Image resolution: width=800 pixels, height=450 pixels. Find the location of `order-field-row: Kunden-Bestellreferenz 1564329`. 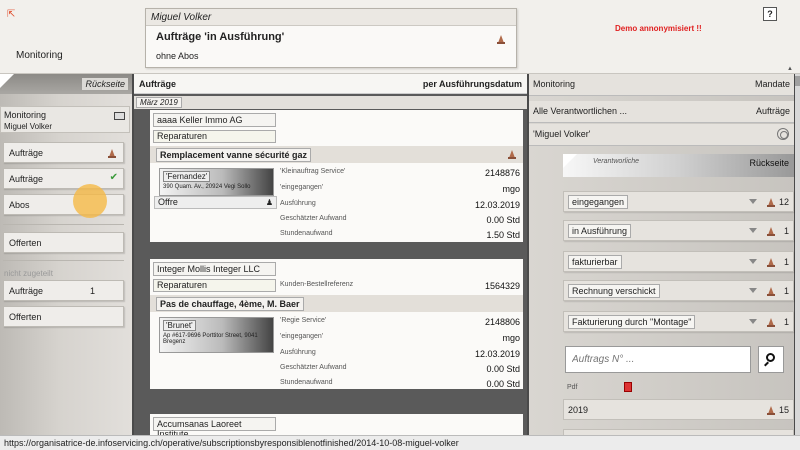

order-field-row: Kunden-Bestellreferenz 1564329 is located at coordinates (400, 286).